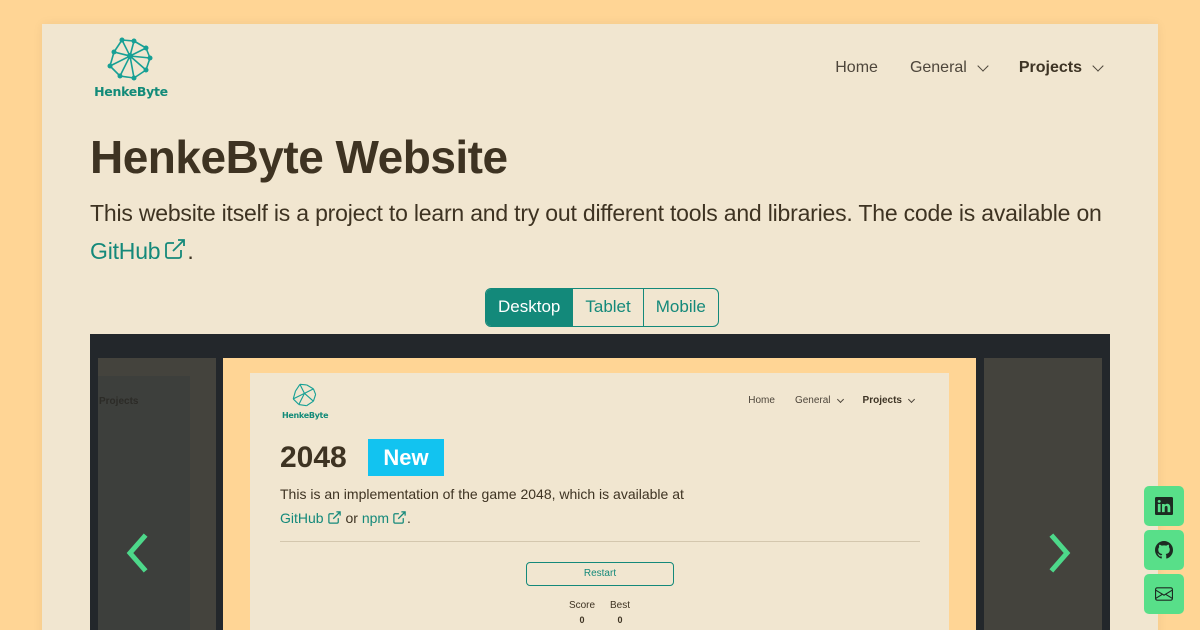 The image size is (1200, 630). Describe the element at coordinates (882, 400) in the screenshot. I see `slide-nav-projects-label: Projects` at that location.